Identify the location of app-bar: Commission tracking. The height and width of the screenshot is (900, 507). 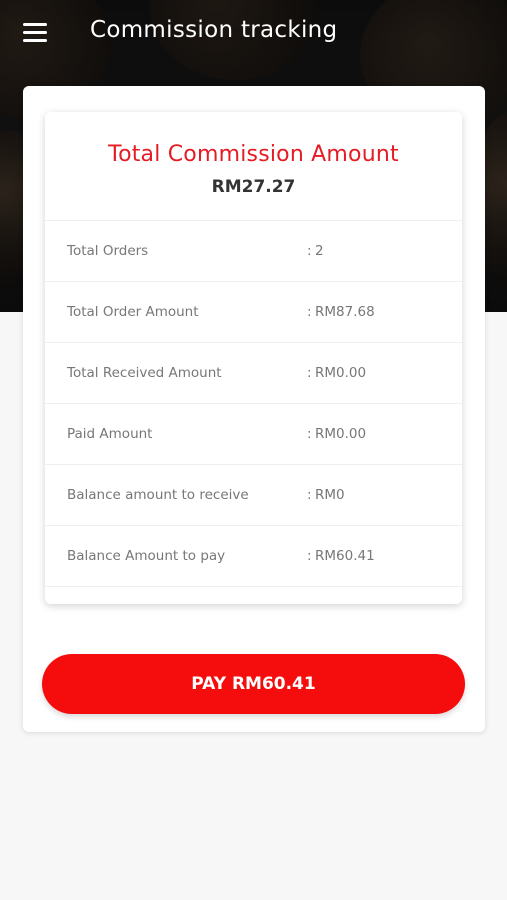
(253, 32).